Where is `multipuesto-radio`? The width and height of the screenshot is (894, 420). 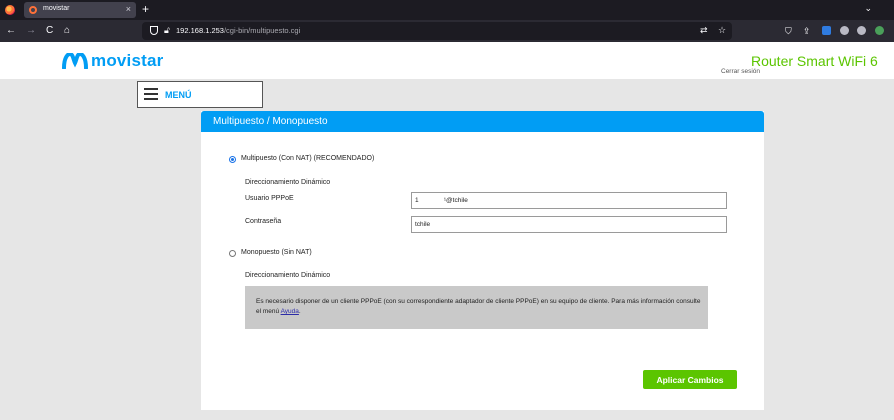 multipuesto-radio is located at coordinates (232, 159).